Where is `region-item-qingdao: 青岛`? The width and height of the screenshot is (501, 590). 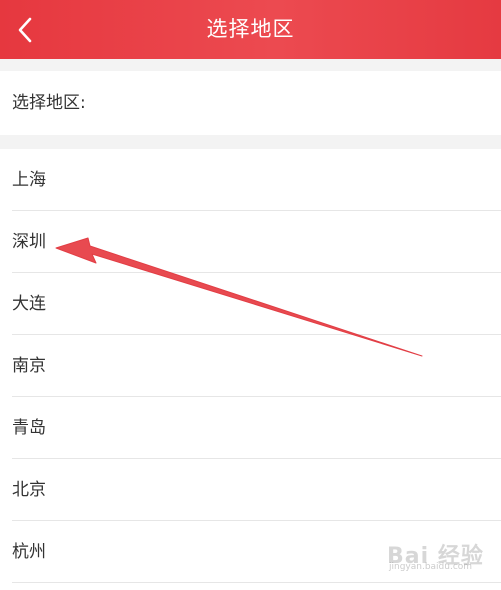
region-item-qingdao: 青岛 is located at coordinates (250, 428).